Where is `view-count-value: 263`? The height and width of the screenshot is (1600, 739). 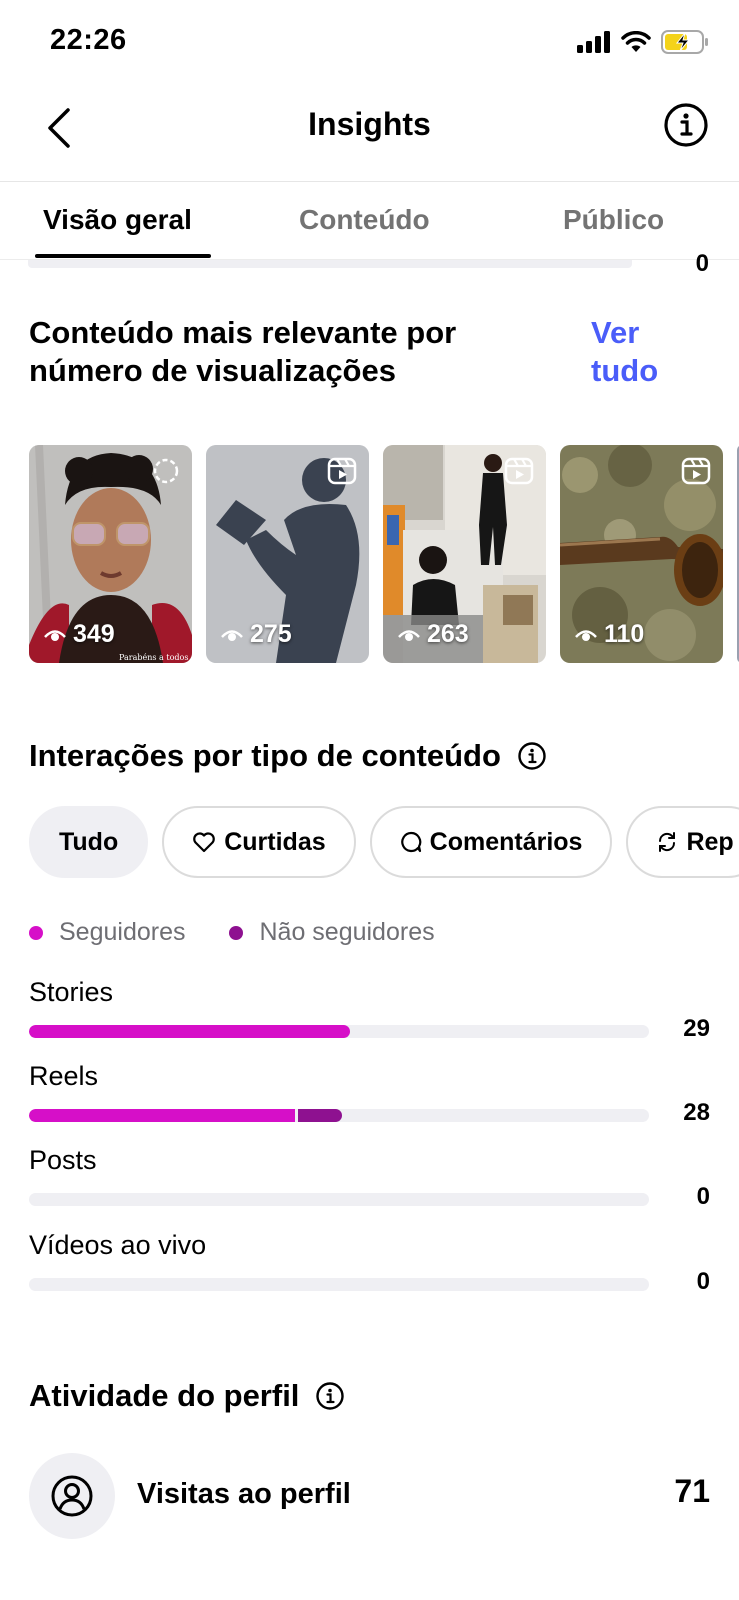 view-count-value: 263 is located at coordinates (448, 634).